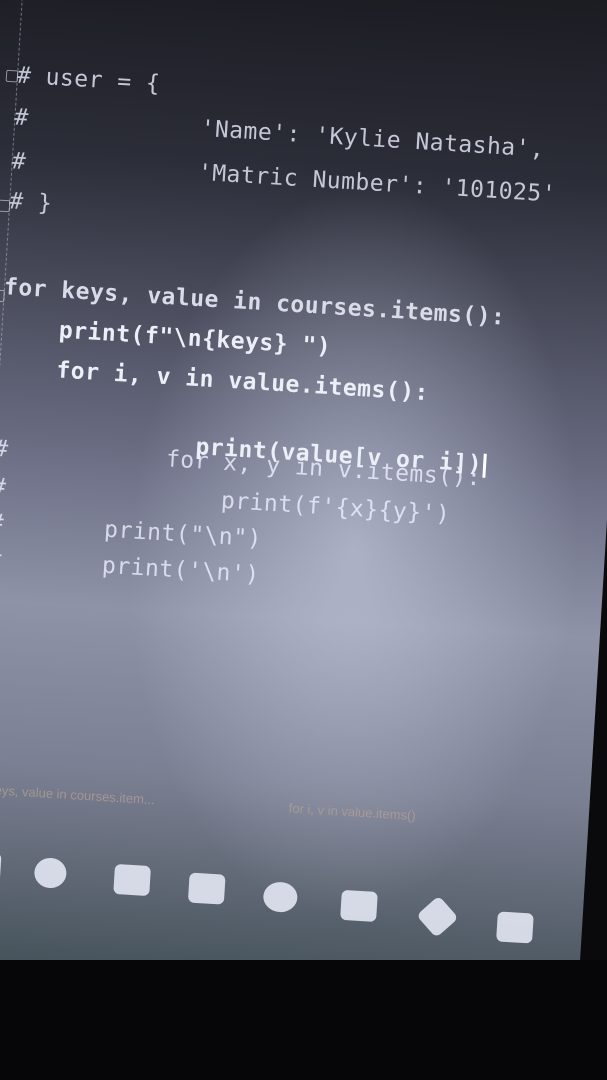 This screenshot has height=1080, width=607. I want to click on code-line: # print("\n"), so click(131, 531).